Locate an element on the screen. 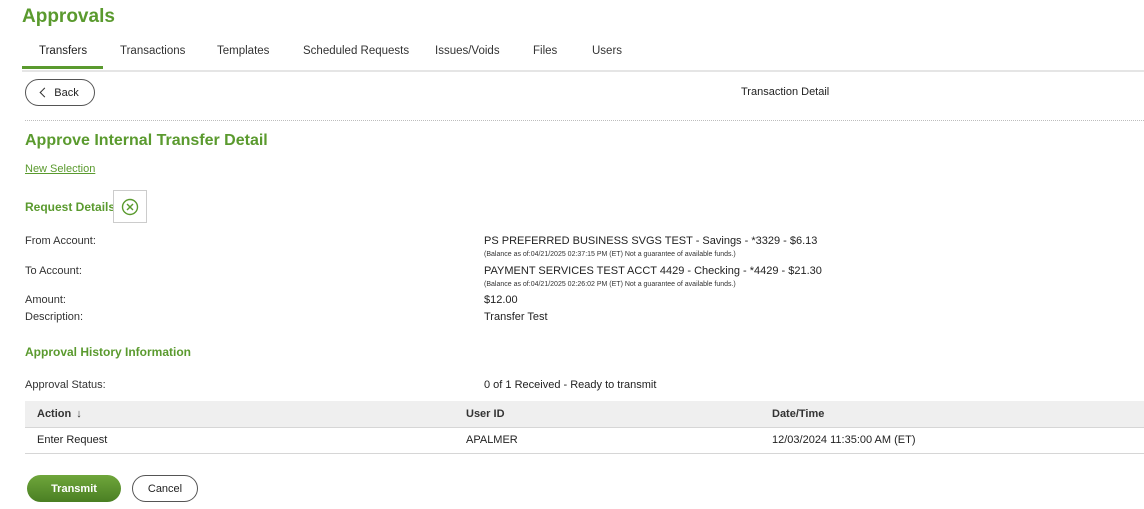 The height and width of the screenshot is (509, 1144). column-header-datetime: Date/Time is located at coordinates (798, 414).